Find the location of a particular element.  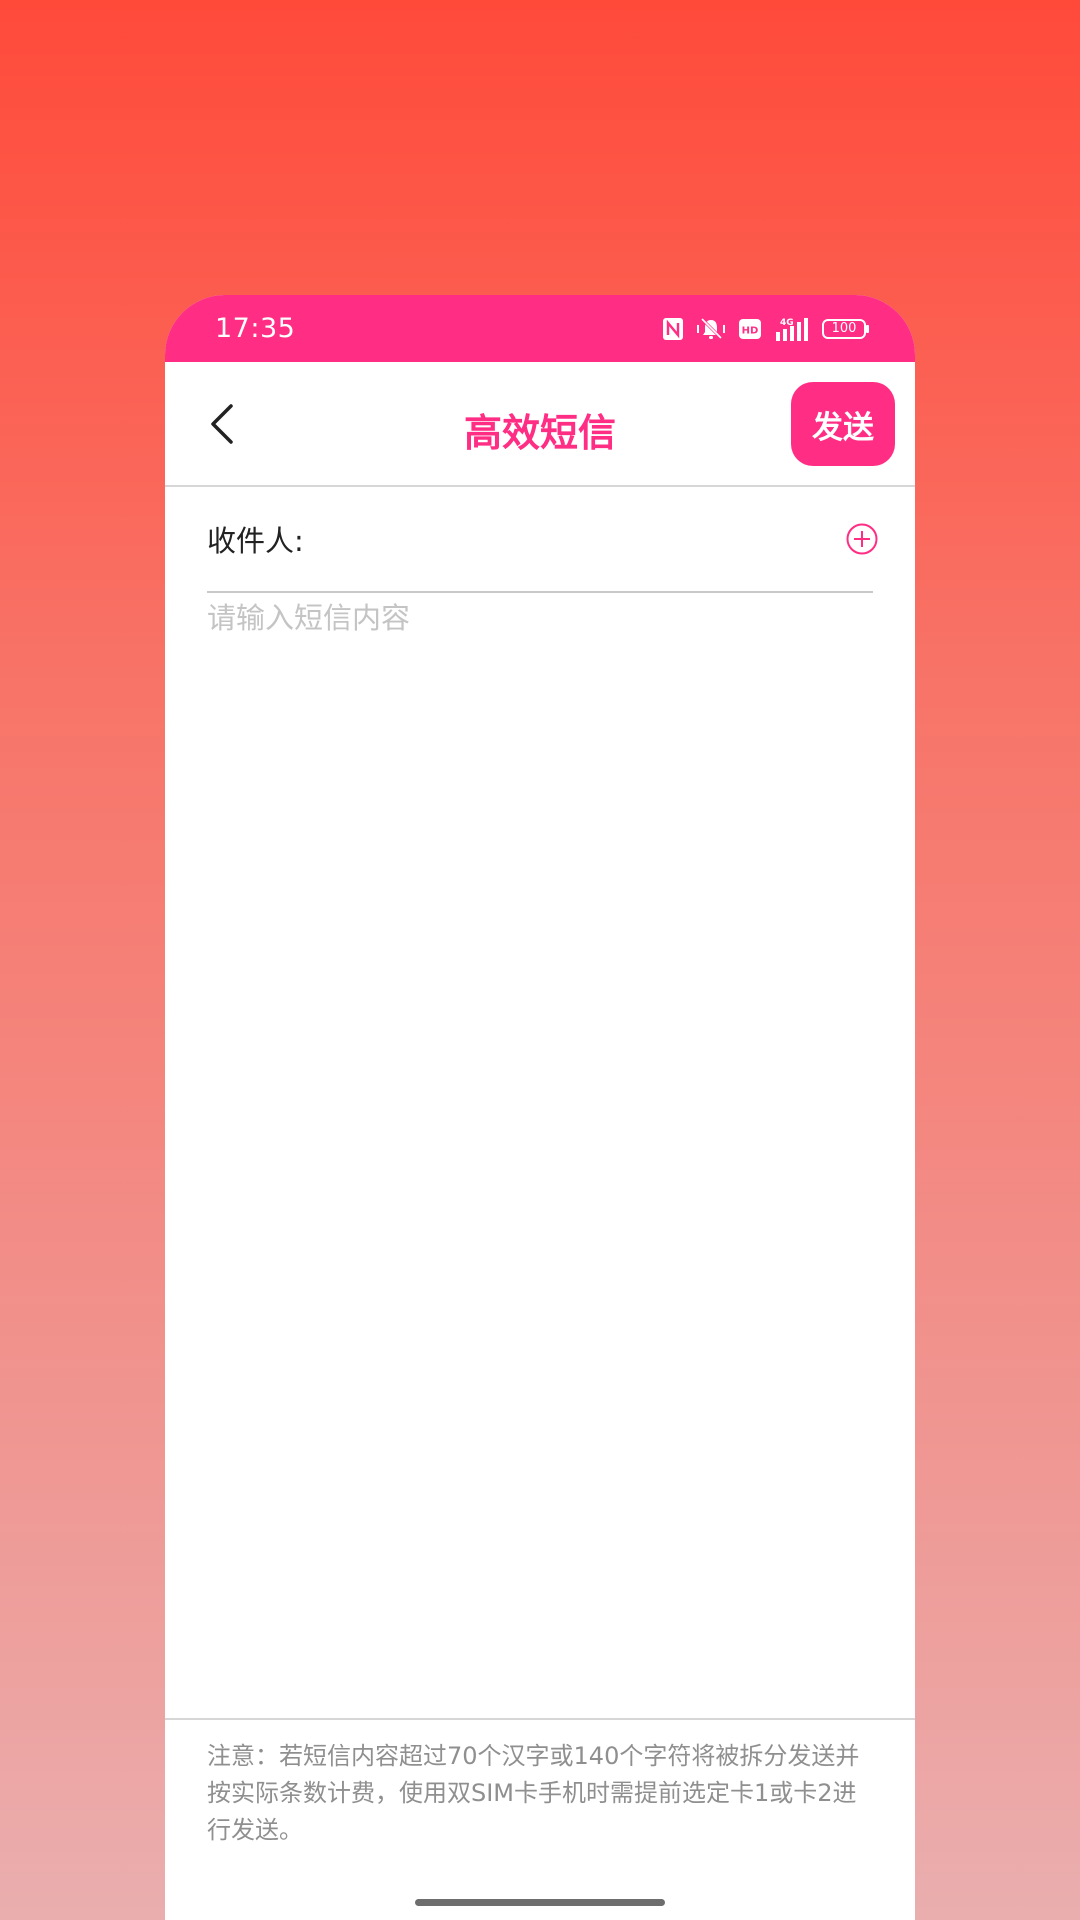

status-time: 17:35 is located at coordinates (255, 328).